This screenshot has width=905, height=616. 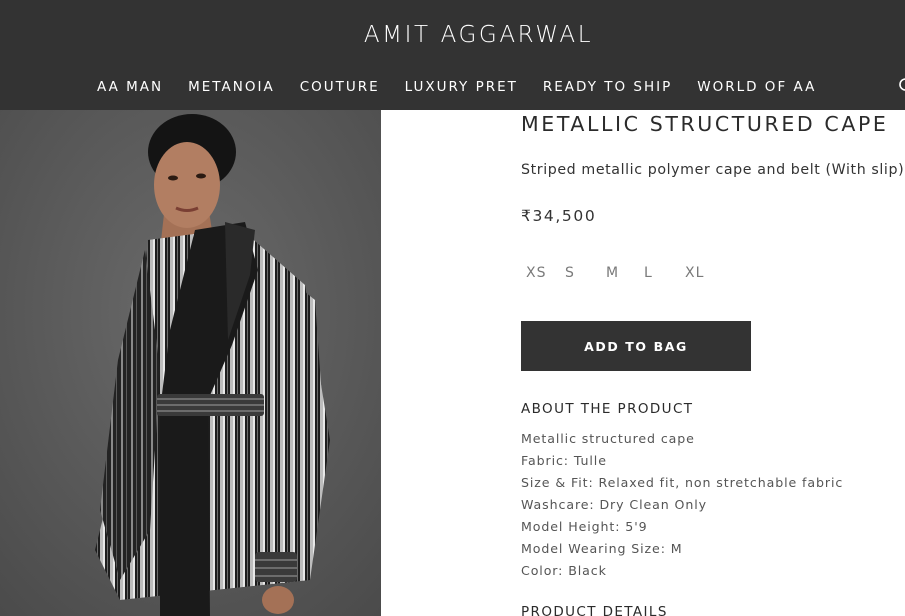 What do you see at coordinates (705, 124) in the screenshot?
I see `product-title: METALLIC STRUCTURED CAPE` at bounding box center [705, 124].